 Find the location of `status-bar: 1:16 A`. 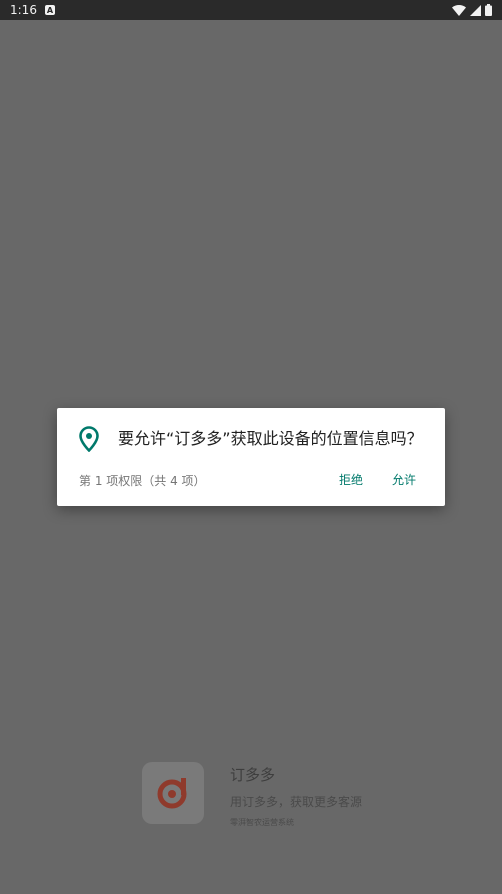

status-bar: 1:16 A is located at coordinates (251, 10).